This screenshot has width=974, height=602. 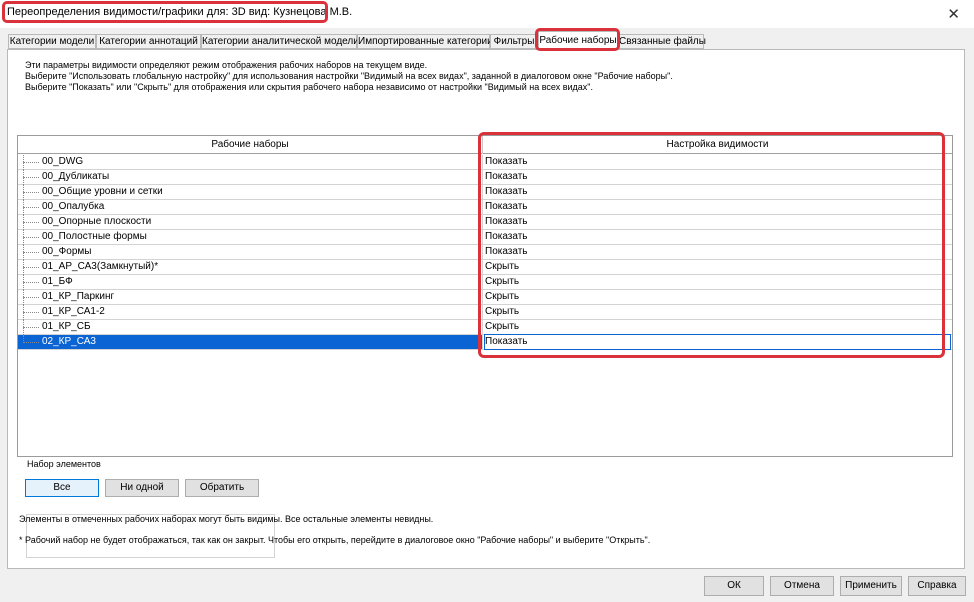 I want to click on workset-name: 01_КР_СБ, so click(x=66, y=326).